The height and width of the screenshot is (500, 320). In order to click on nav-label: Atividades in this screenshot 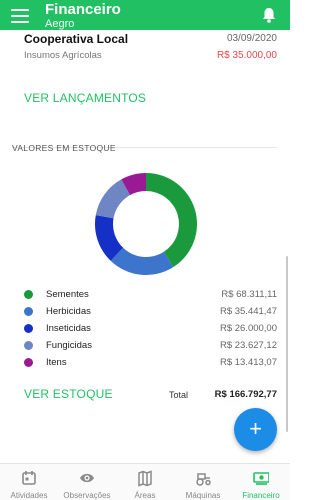, I will do `click(29, 495)`.